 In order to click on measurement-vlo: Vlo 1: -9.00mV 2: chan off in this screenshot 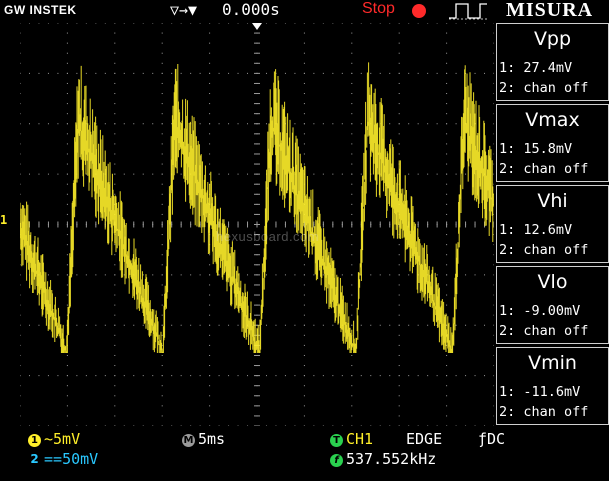, I will do `click(552, 305)`.